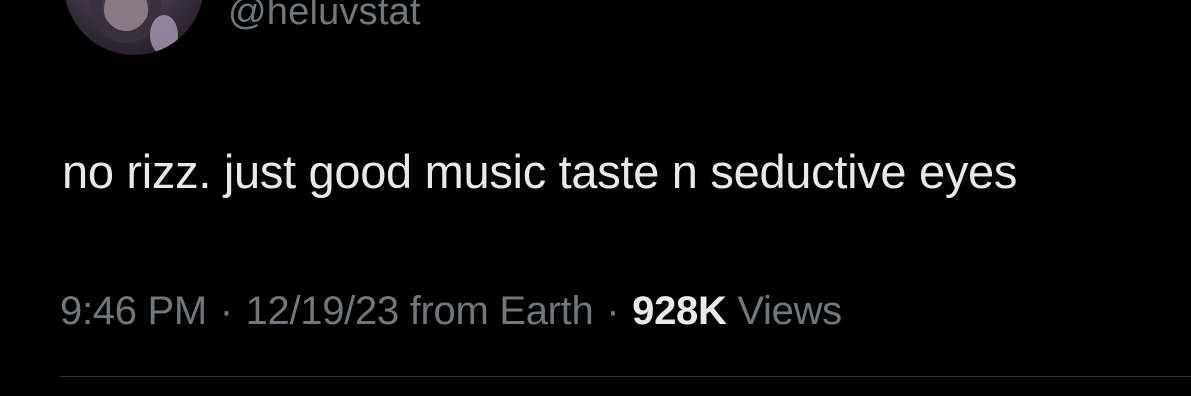 This screenshot has height=396, width=1191. What do you see at coordinates (501, 311) in the screenshot?
I see `tweet-location: from Earth` at bounding box center [501, 311].